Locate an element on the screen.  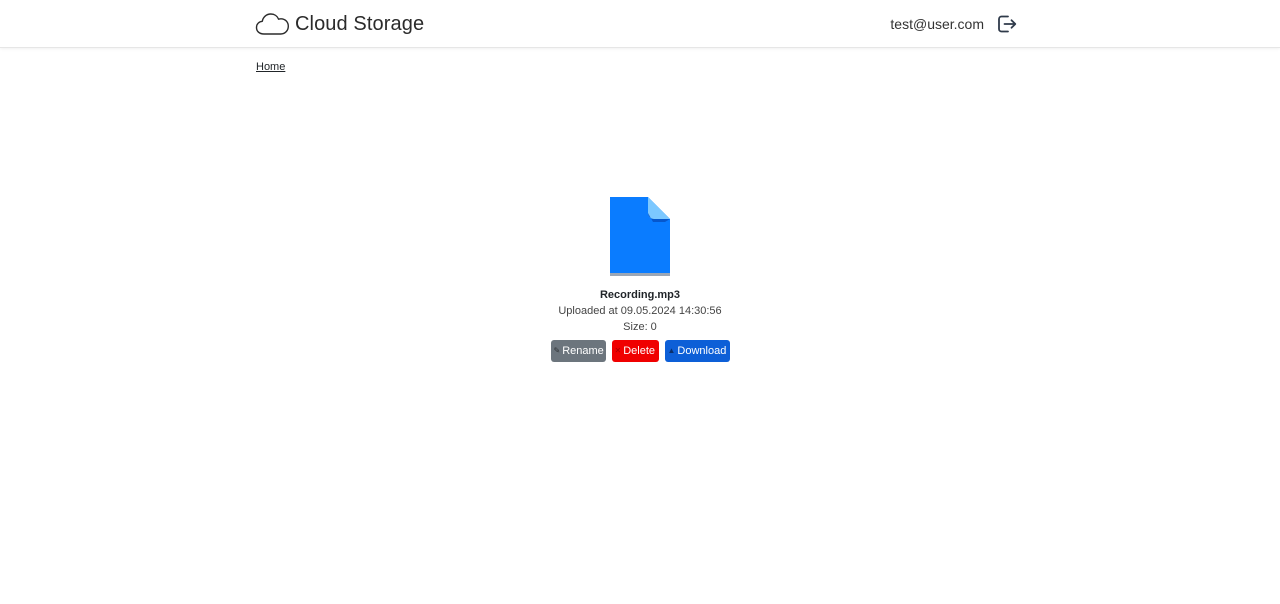
file-name: Recording.mp3 is located at coordinates (640, 295).